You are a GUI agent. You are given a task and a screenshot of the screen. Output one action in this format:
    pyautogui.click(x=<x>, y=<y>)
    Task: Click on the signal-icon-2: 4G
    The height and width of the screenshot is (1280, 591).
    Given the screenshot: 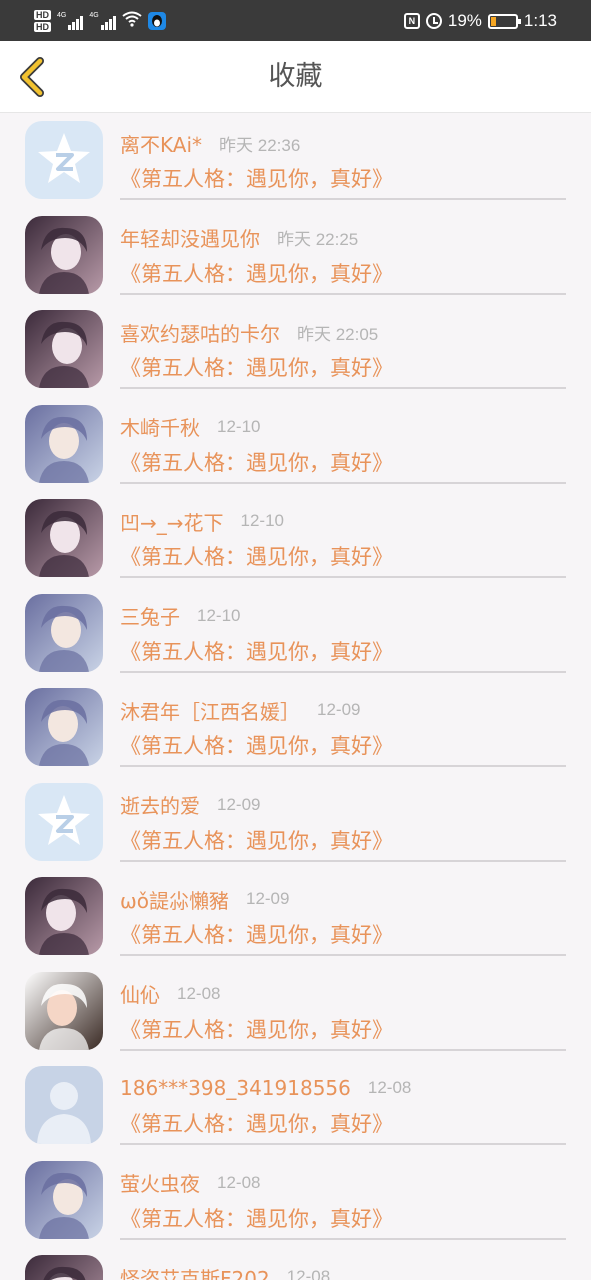 What is the action you would take?
    pyautogui.click(x=102, y=21)
    